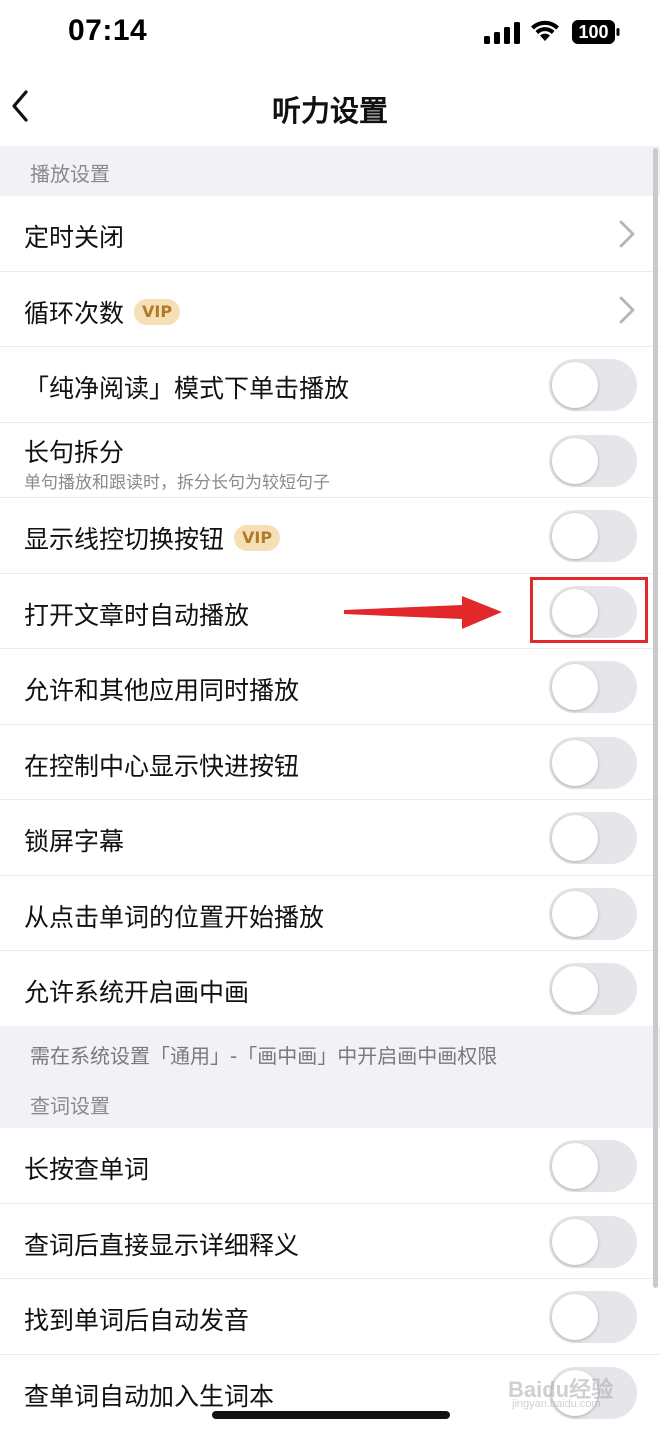  Describe the element at coordinates (330, 234) in the screenshot. I see `row-sleep-timer: 定时关闭` at that location.